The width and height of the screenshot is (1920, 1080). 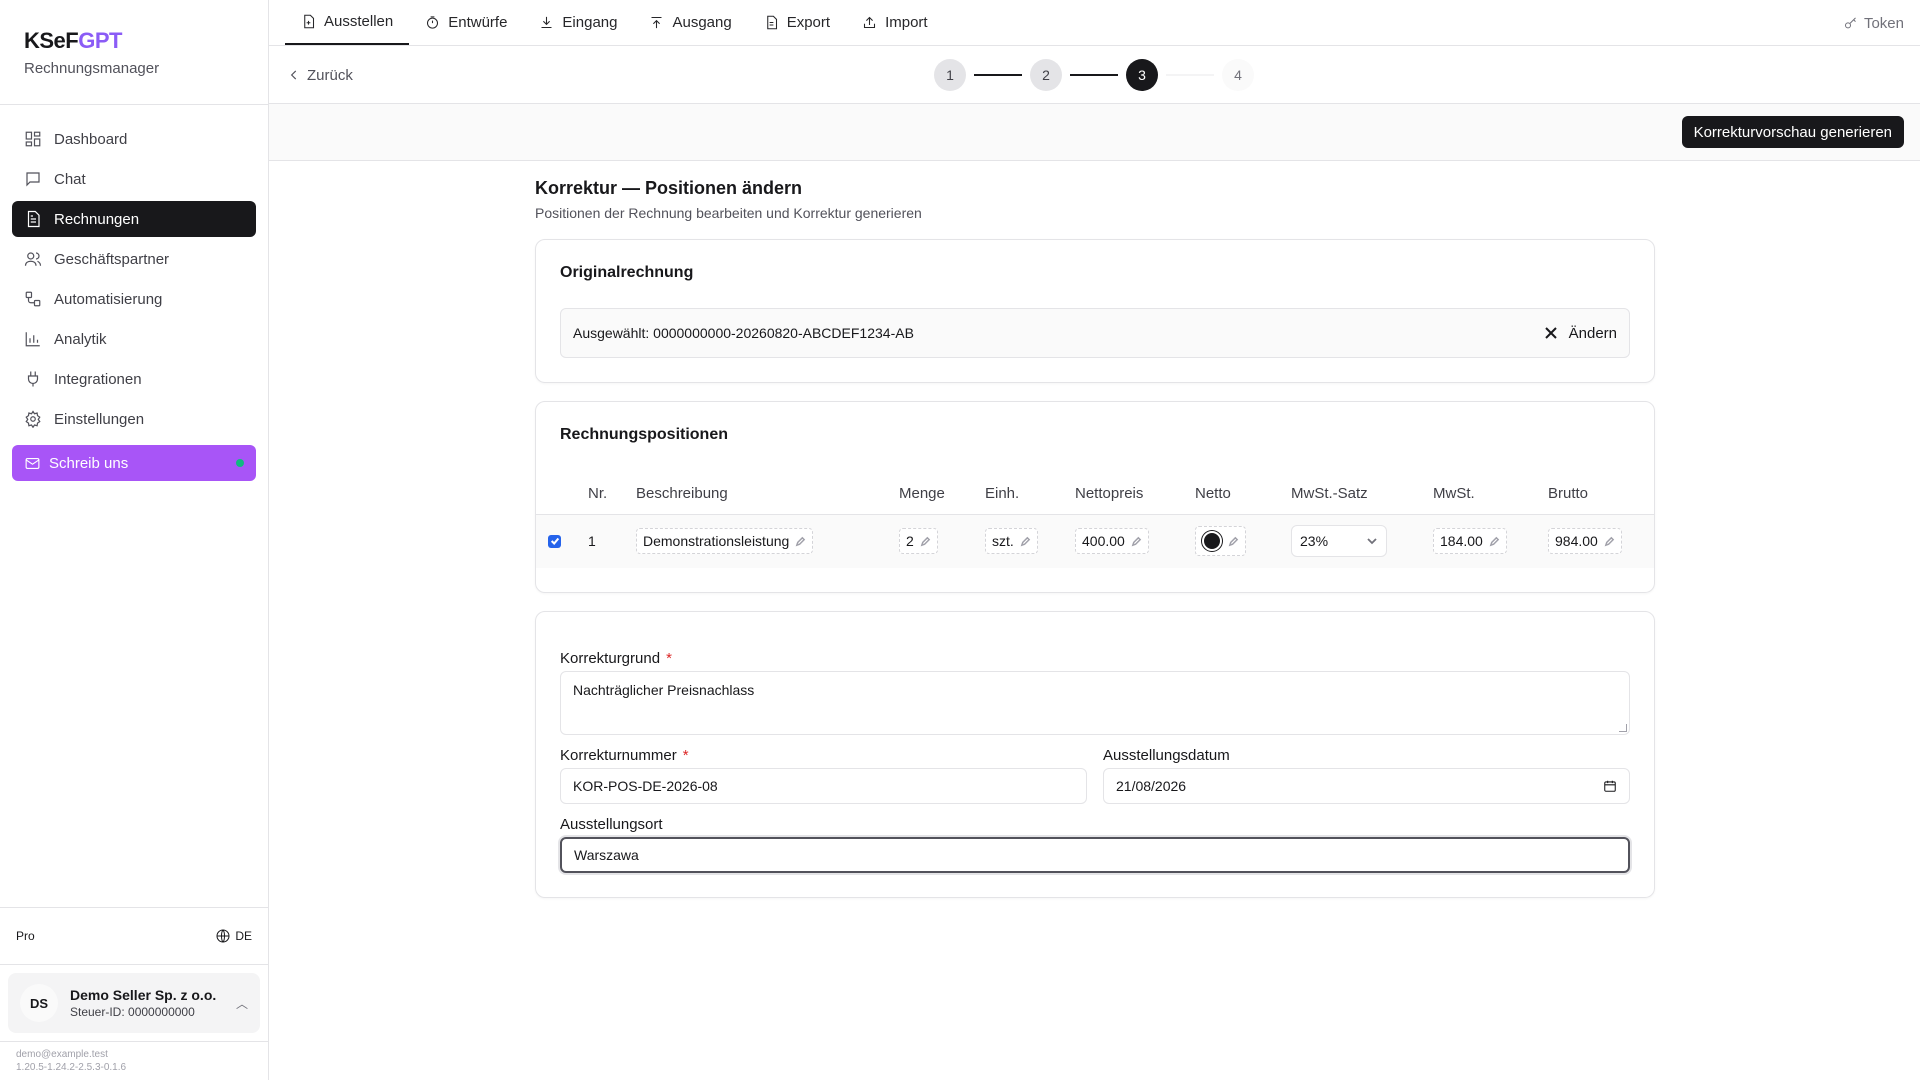 What do you see at coordinates (134, 41) in the screenshot?
I see `brand-logo: KSeFGPT` at bounding box center [134, 41].